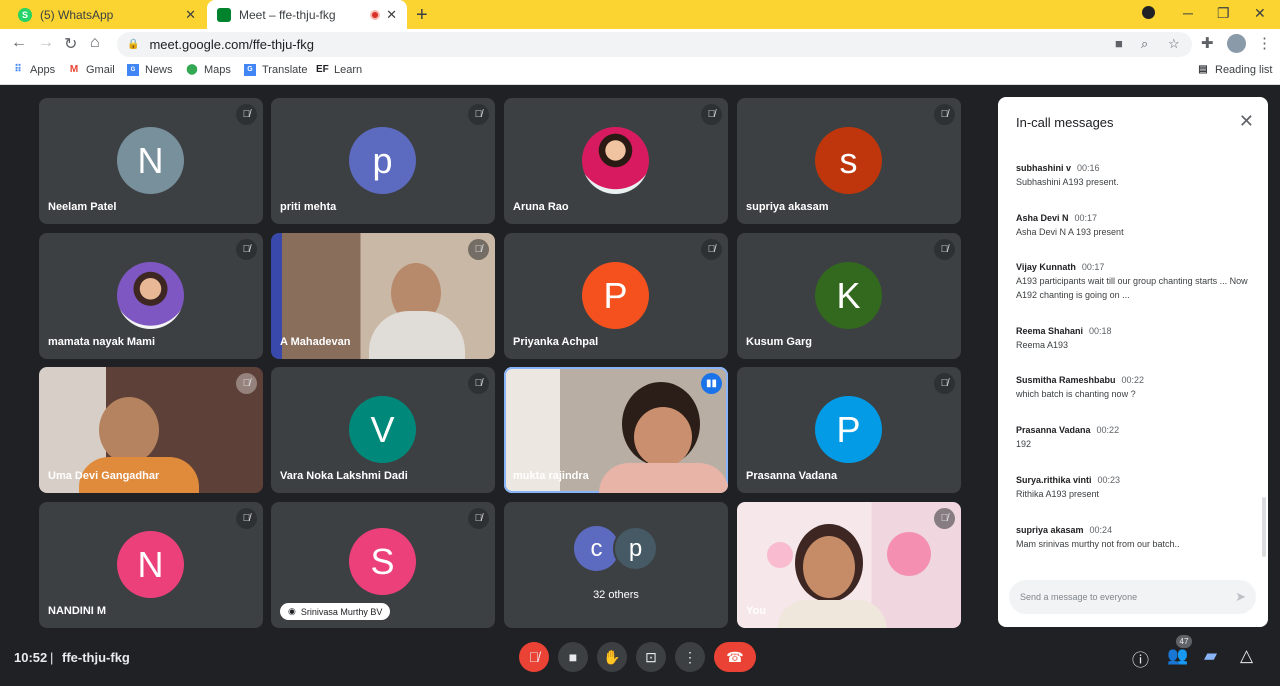  What do you see at coordinates (422, 15) in the screenshot?
I see `new-tab-icon: +` at bounding box center [422, 15].